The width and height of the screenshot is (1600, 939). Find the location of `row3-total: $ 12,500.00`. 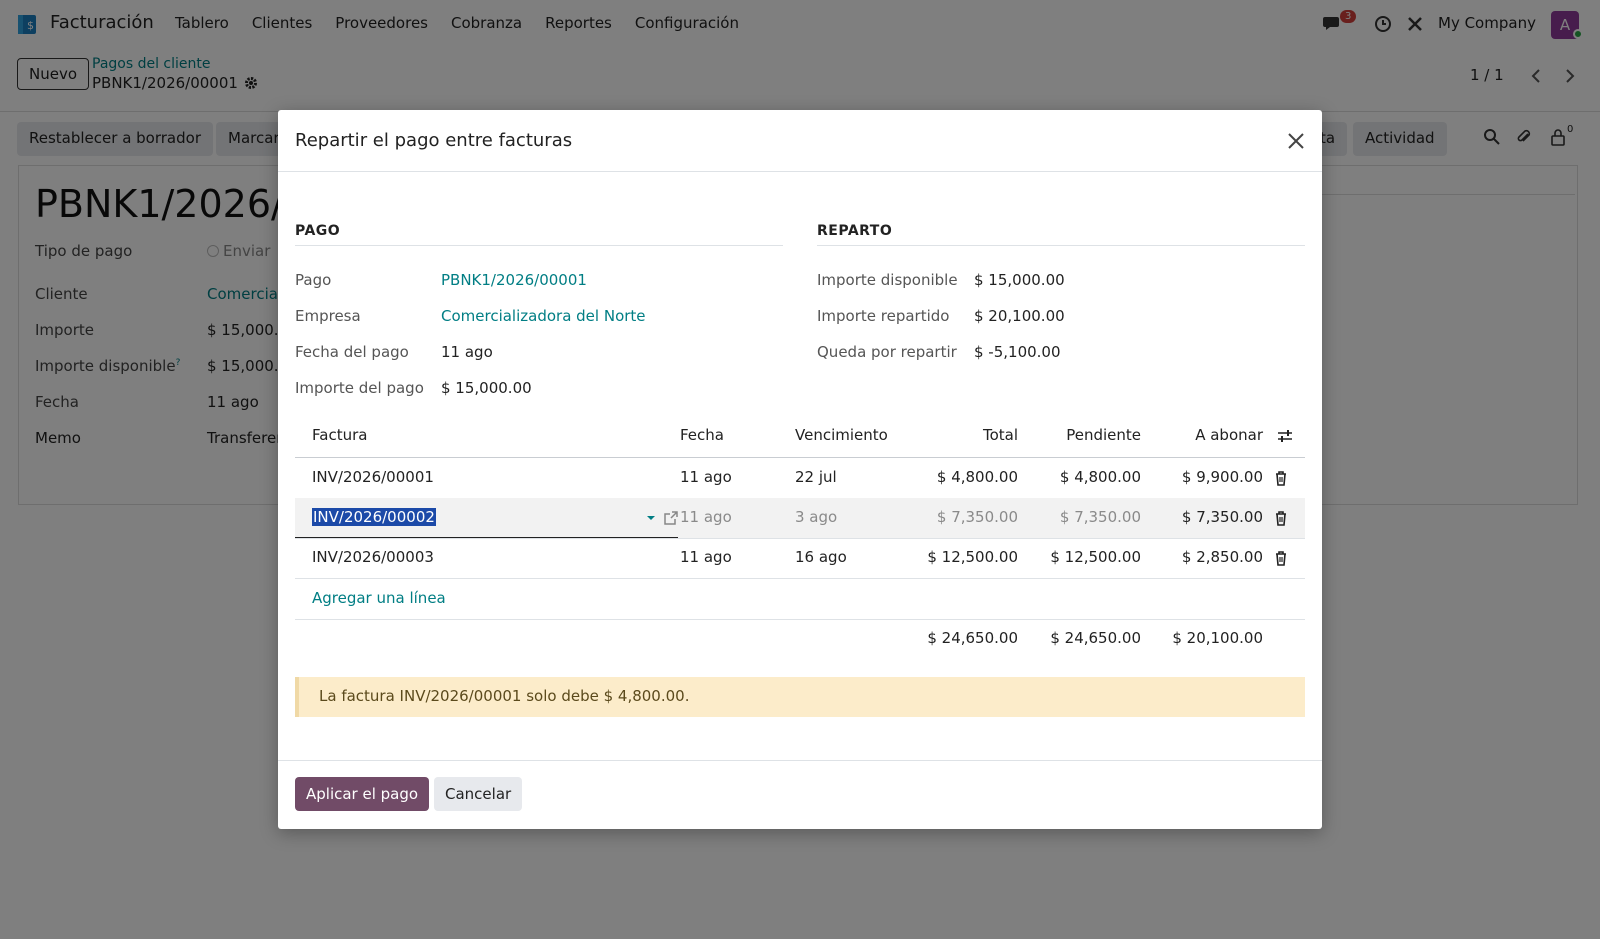

row3-total: $ 12,500.00 is located at coordinates (958, 557).